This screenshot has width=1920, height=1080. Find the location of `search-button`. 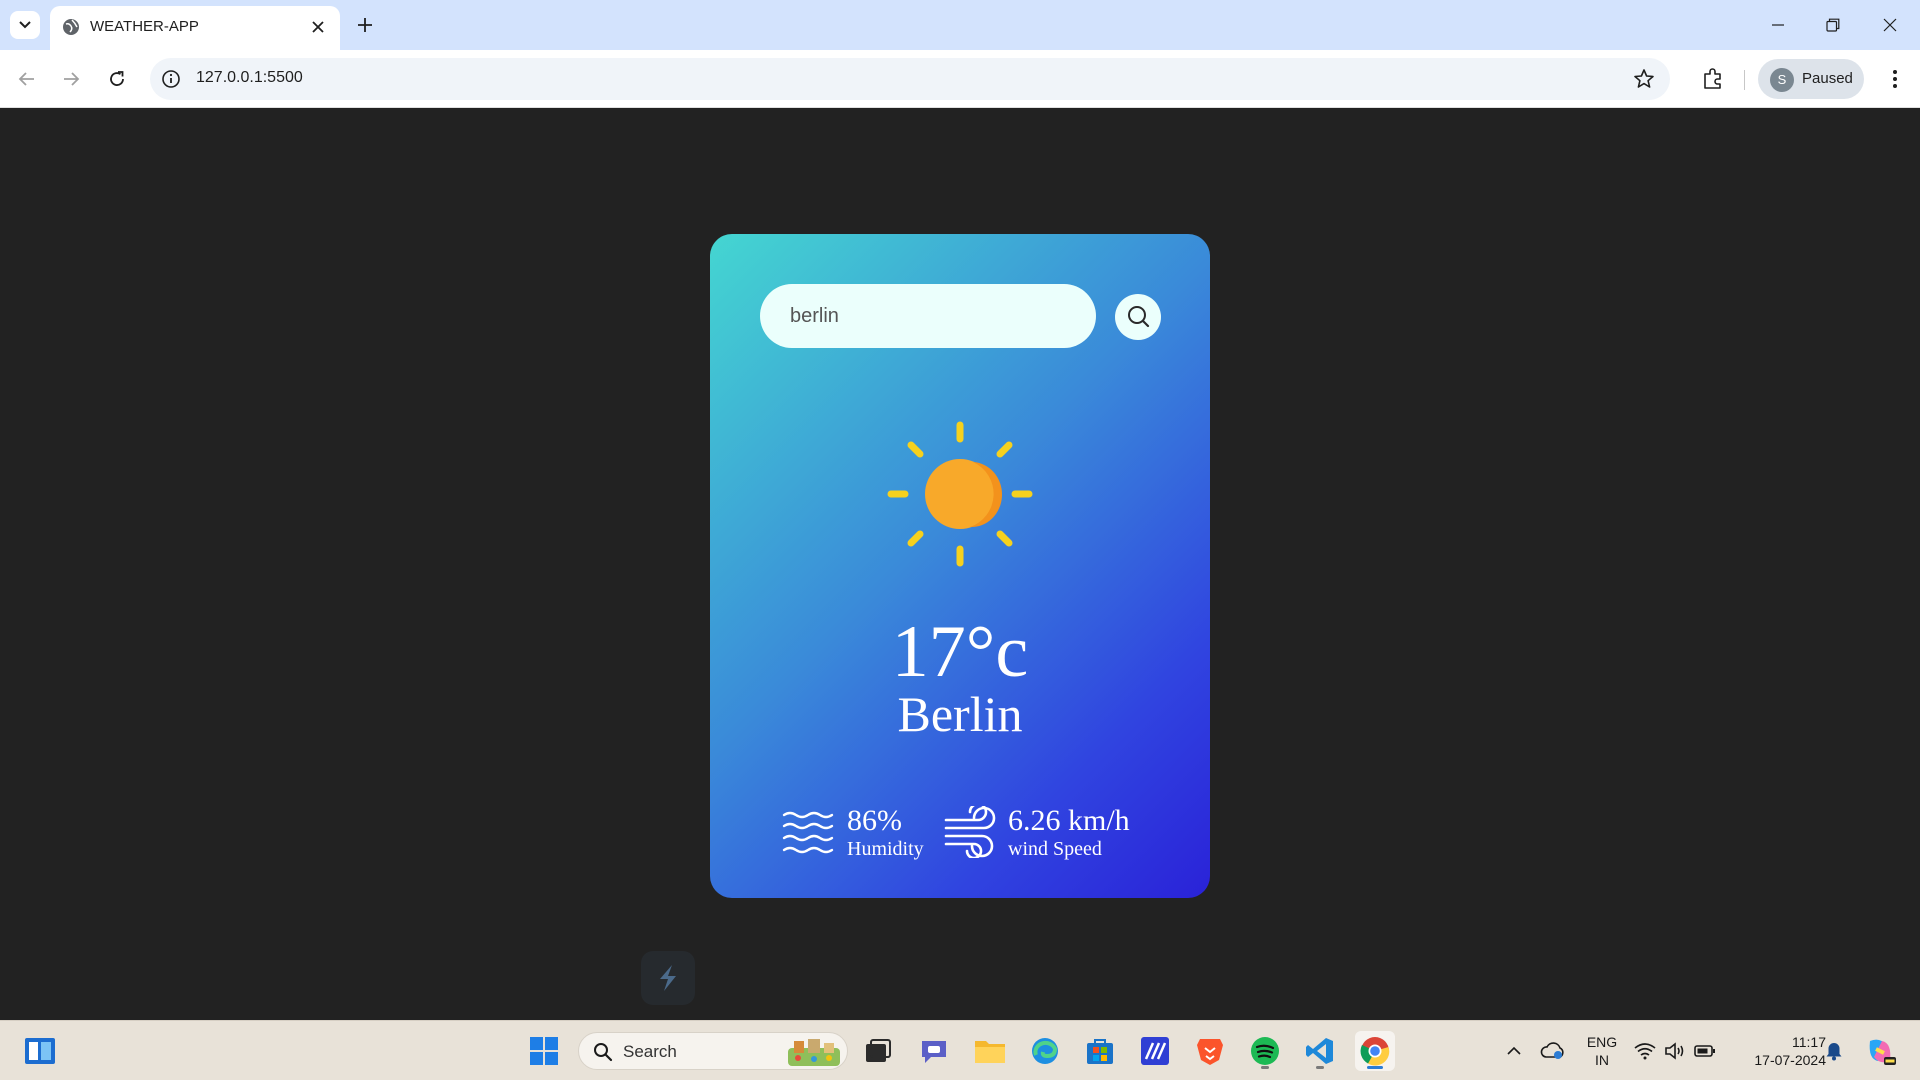

search-button is located at coordinates (1138, 317).